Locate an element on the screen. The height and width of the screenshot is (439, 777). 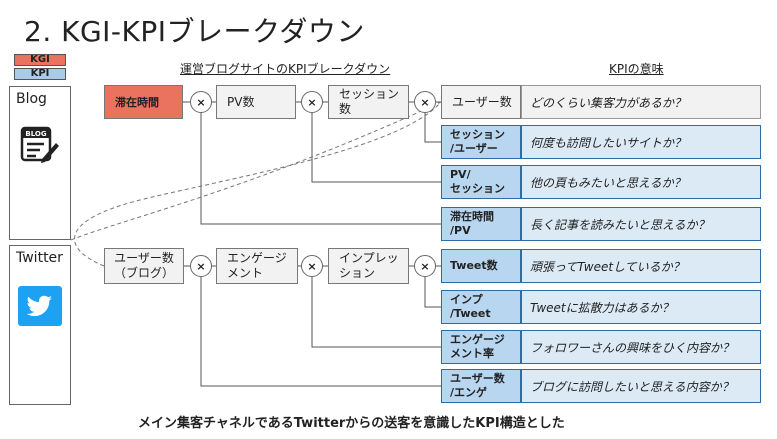
node-engagement: エンゲージ メント is located at coordinates (257, 266).